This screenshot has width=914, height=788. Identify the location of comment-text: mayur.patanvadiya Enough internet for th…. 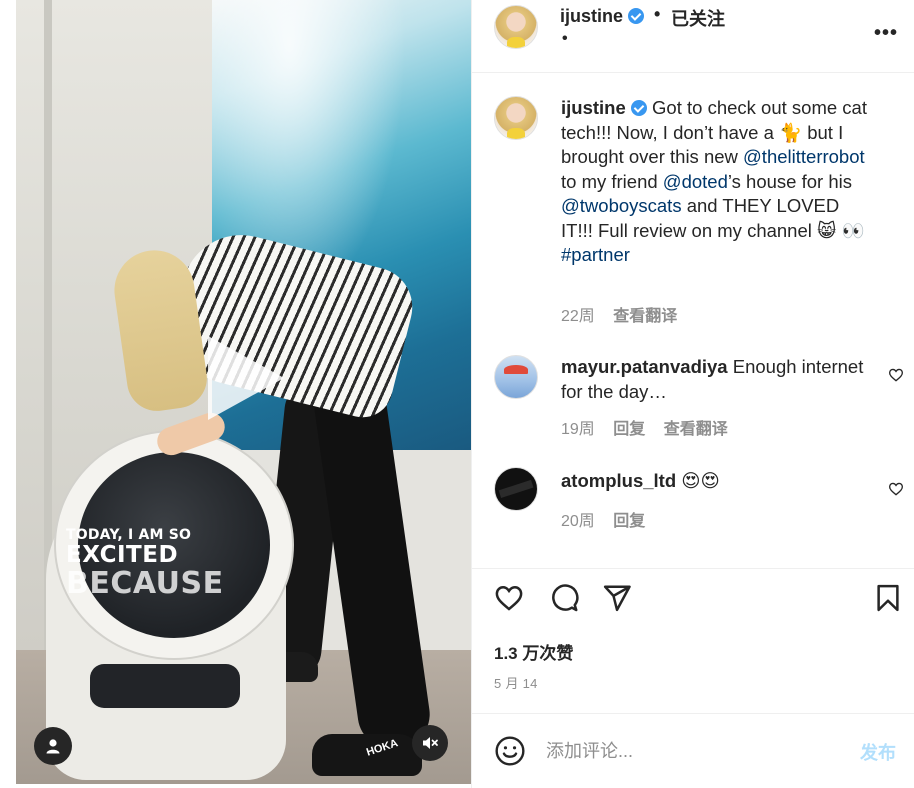
(717, 379).